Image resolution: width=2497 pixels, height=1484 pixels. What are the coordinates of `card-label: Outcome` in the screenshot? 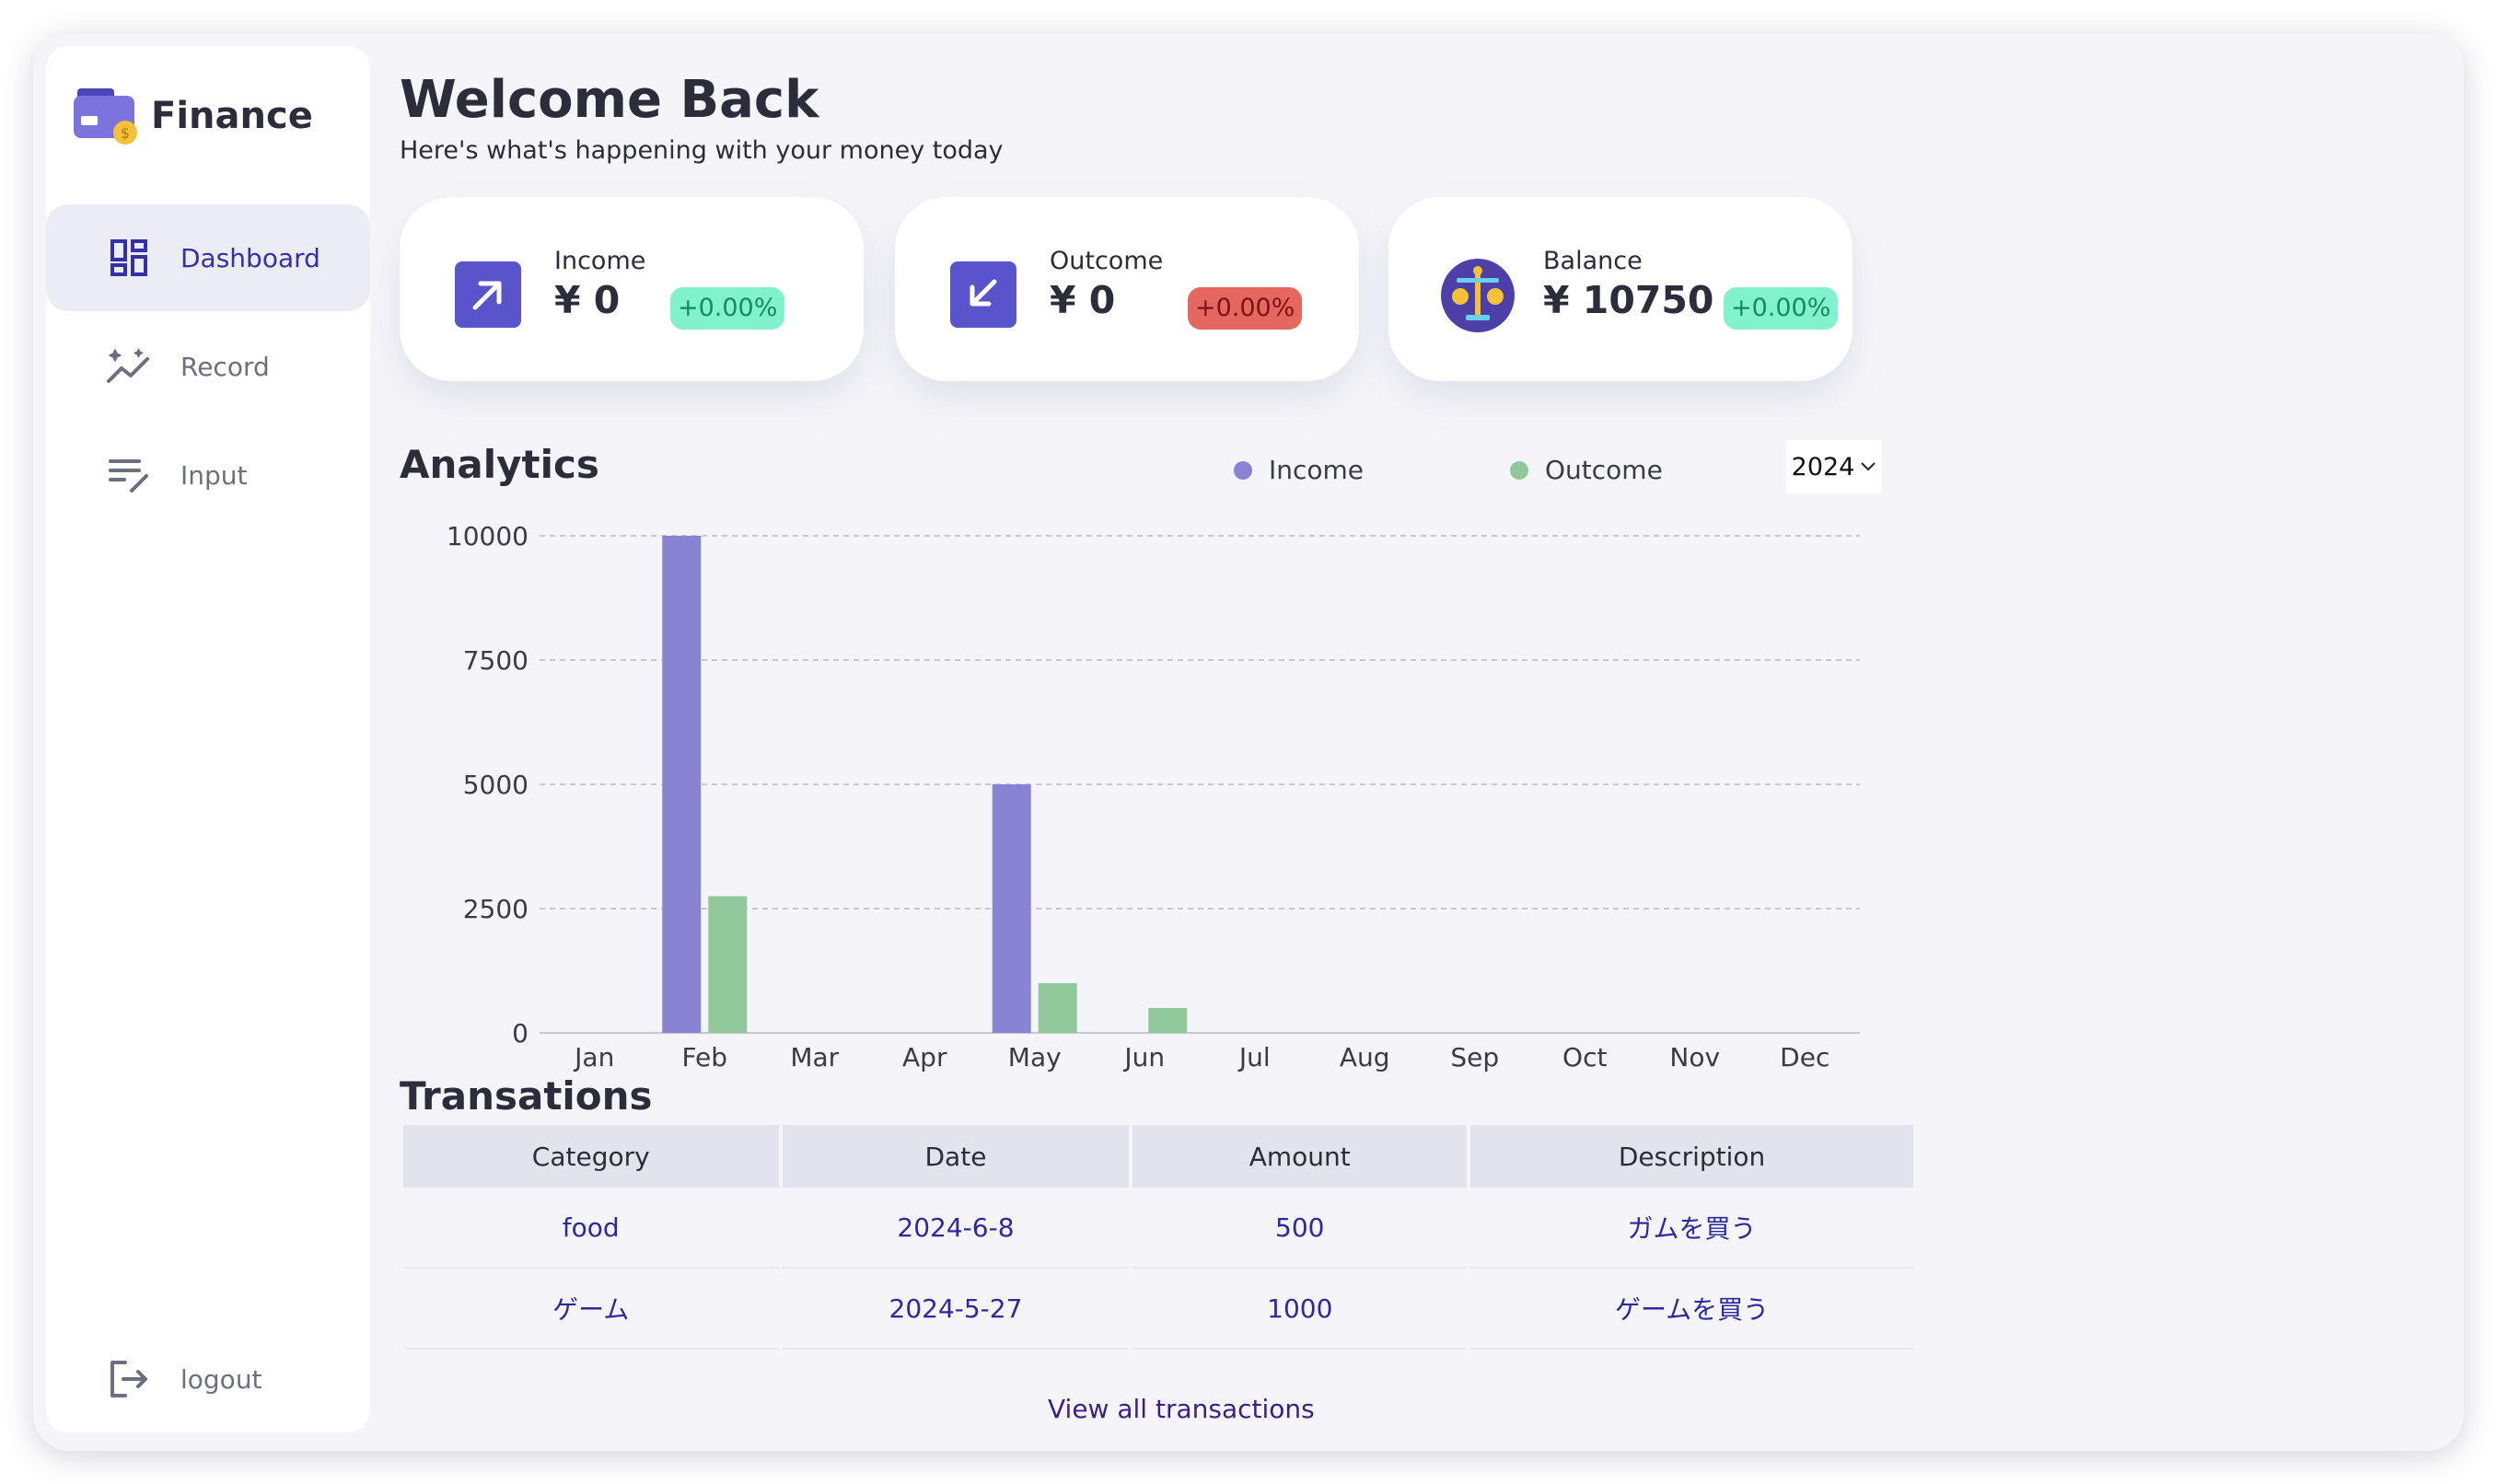 It's located at (1107, 261).